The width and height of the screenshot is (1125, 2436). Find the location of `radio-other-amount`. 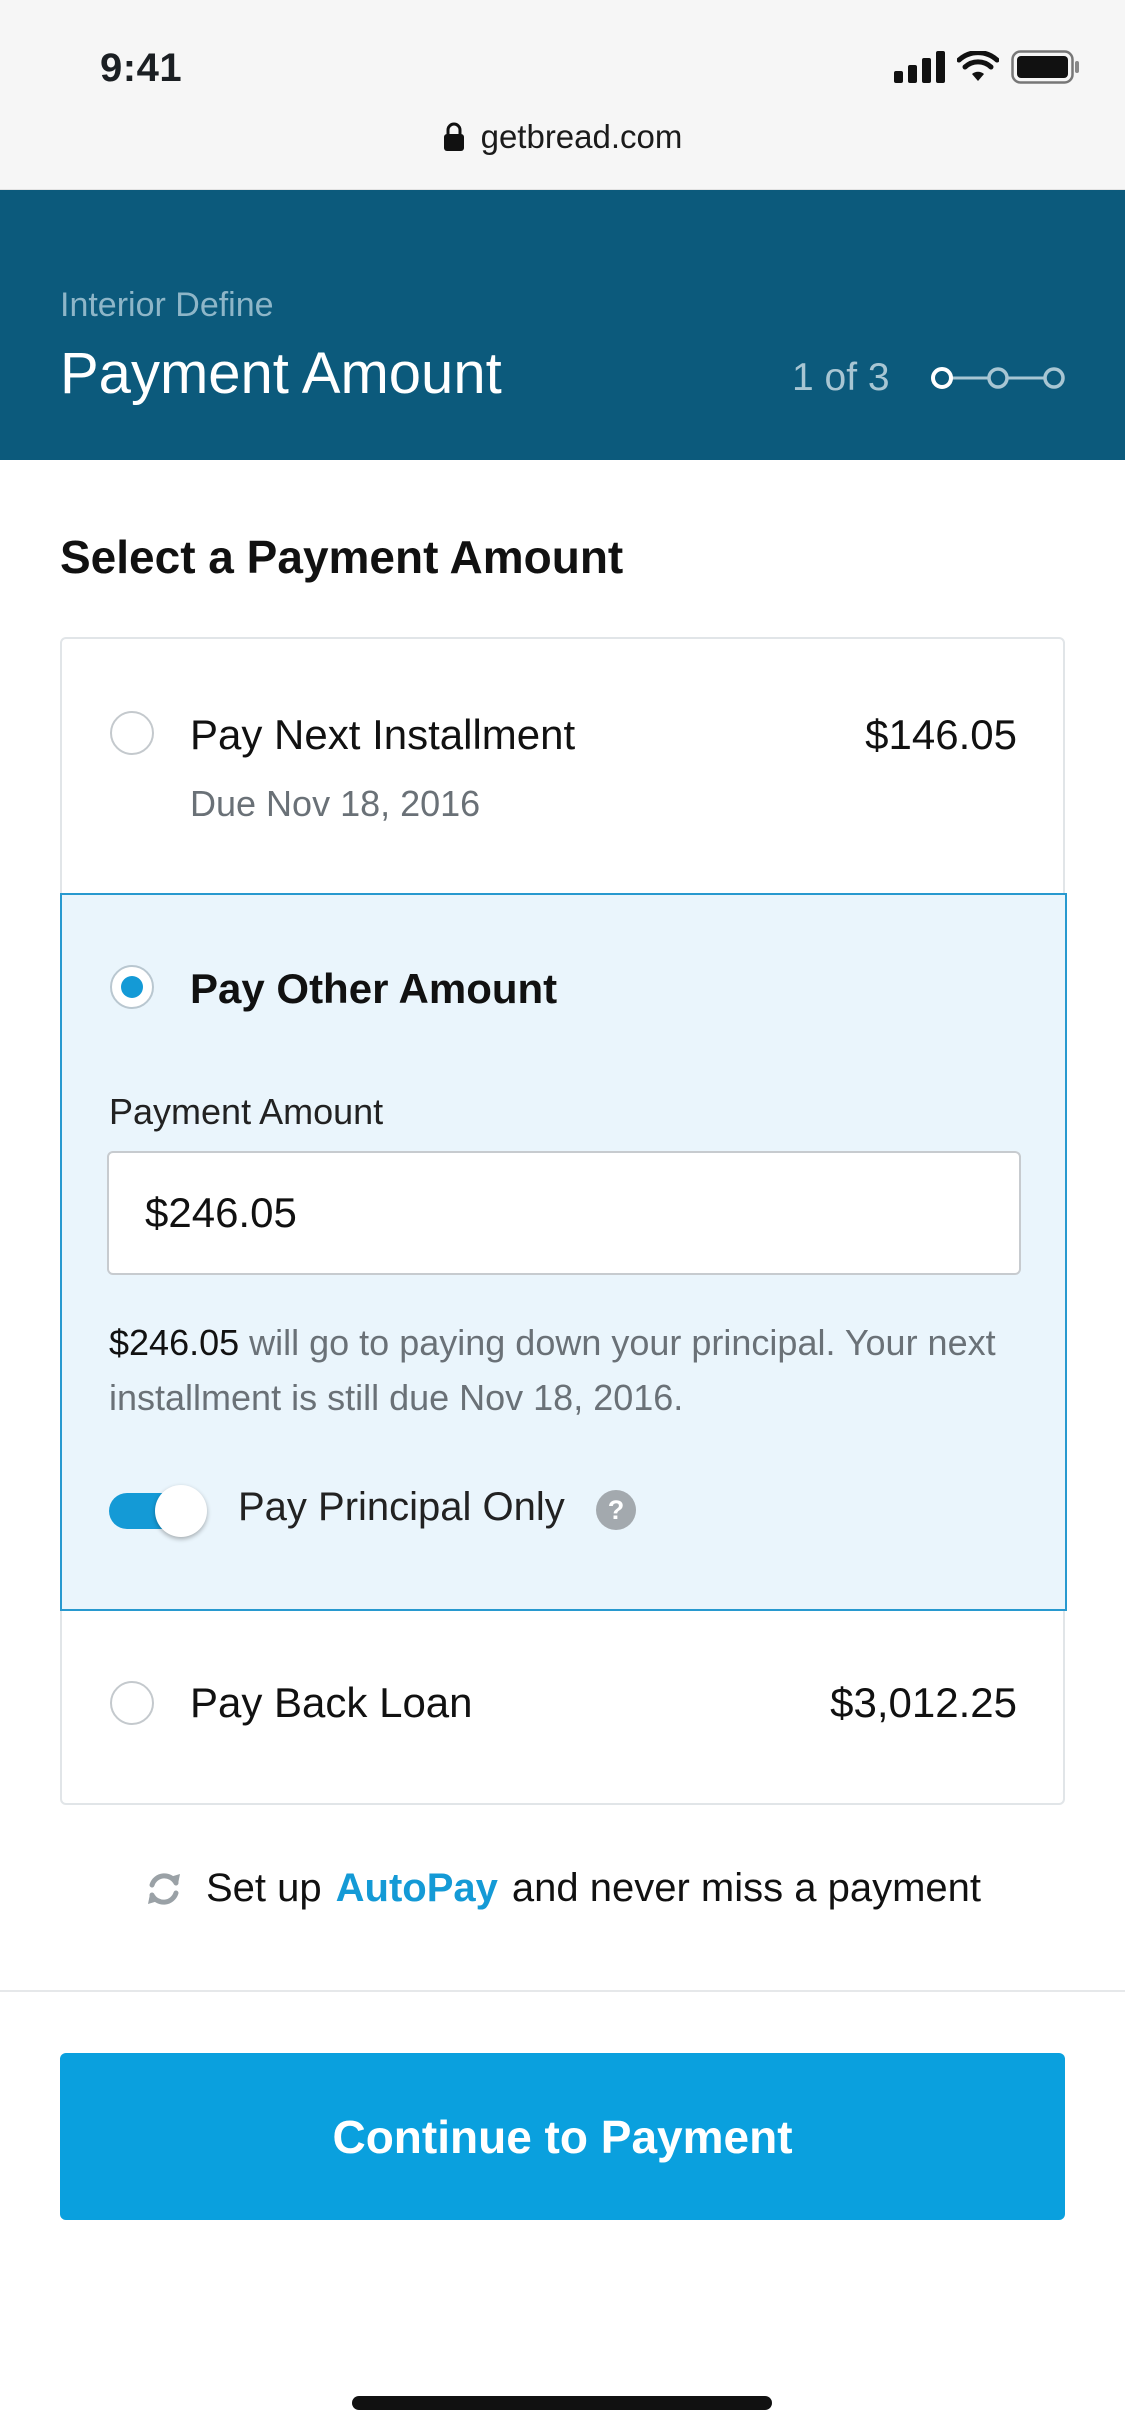

radio-other-amount is located at coordinates (132, 987).